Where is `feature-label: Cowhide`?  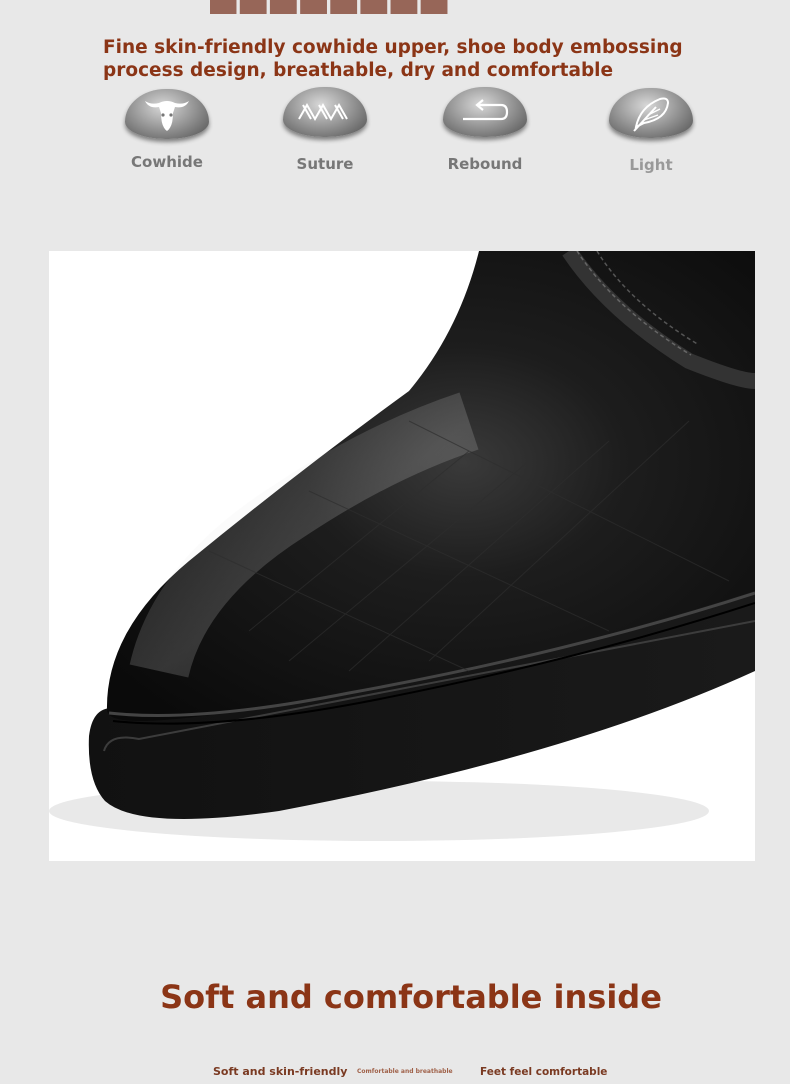
feature-label: Cowhide is located at coordinates (167, 162).